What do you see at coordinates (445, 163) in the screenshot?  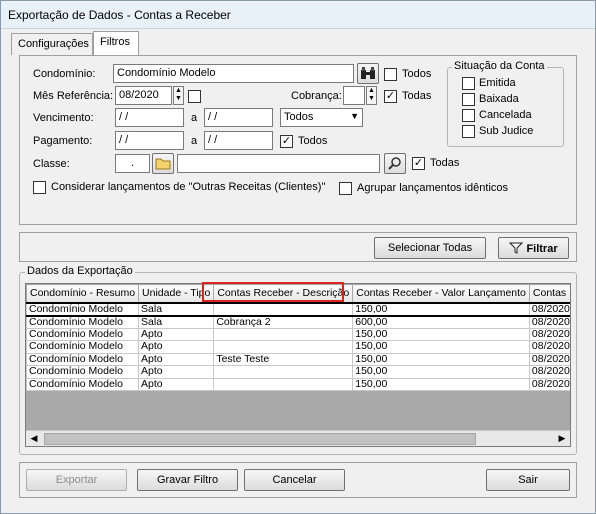 I see `classe-todas-label: Todas` at bounding box center [445, 163].